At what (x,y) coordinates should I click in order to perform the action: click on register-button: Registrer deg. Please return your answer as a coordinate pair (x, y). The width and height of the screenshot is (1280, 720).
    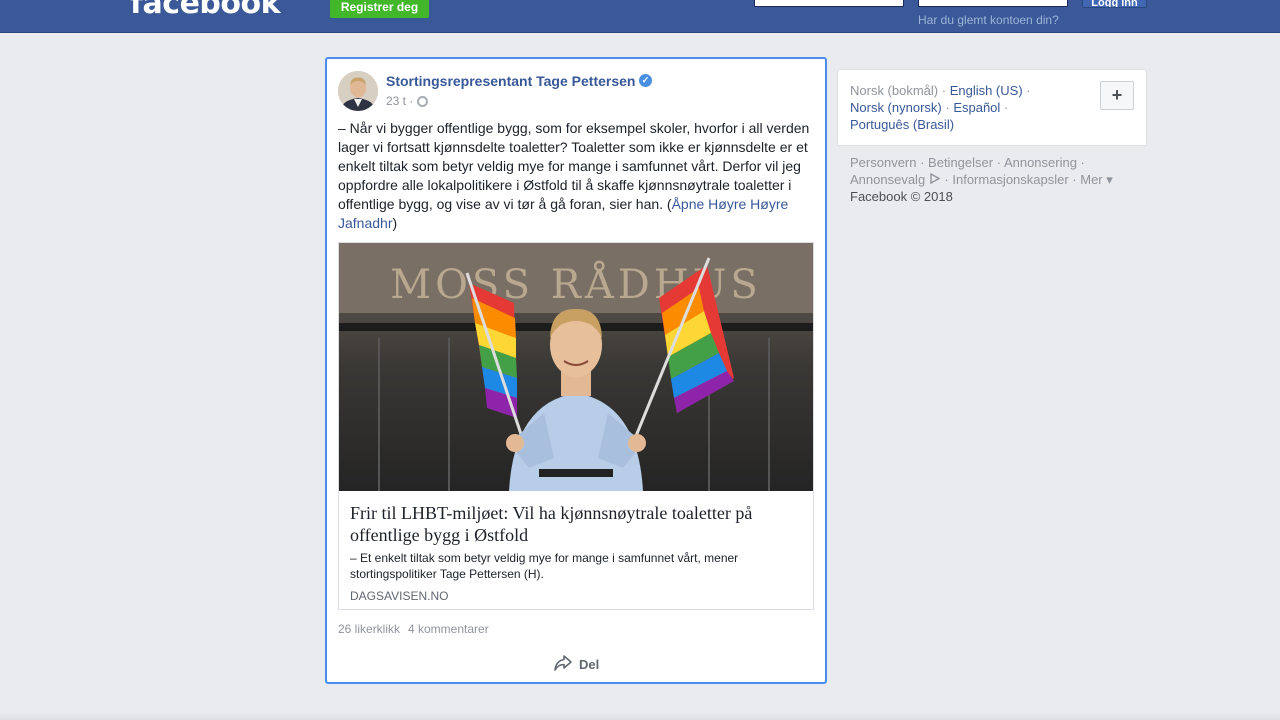
    Looking at the image, I should click on (379, 9).